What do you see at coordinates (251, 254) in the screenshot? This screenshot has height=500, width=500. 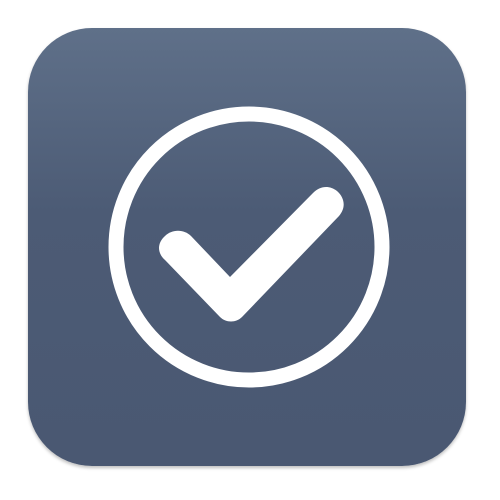 I see `checkmark-icon` at bounding box center [251, 254].